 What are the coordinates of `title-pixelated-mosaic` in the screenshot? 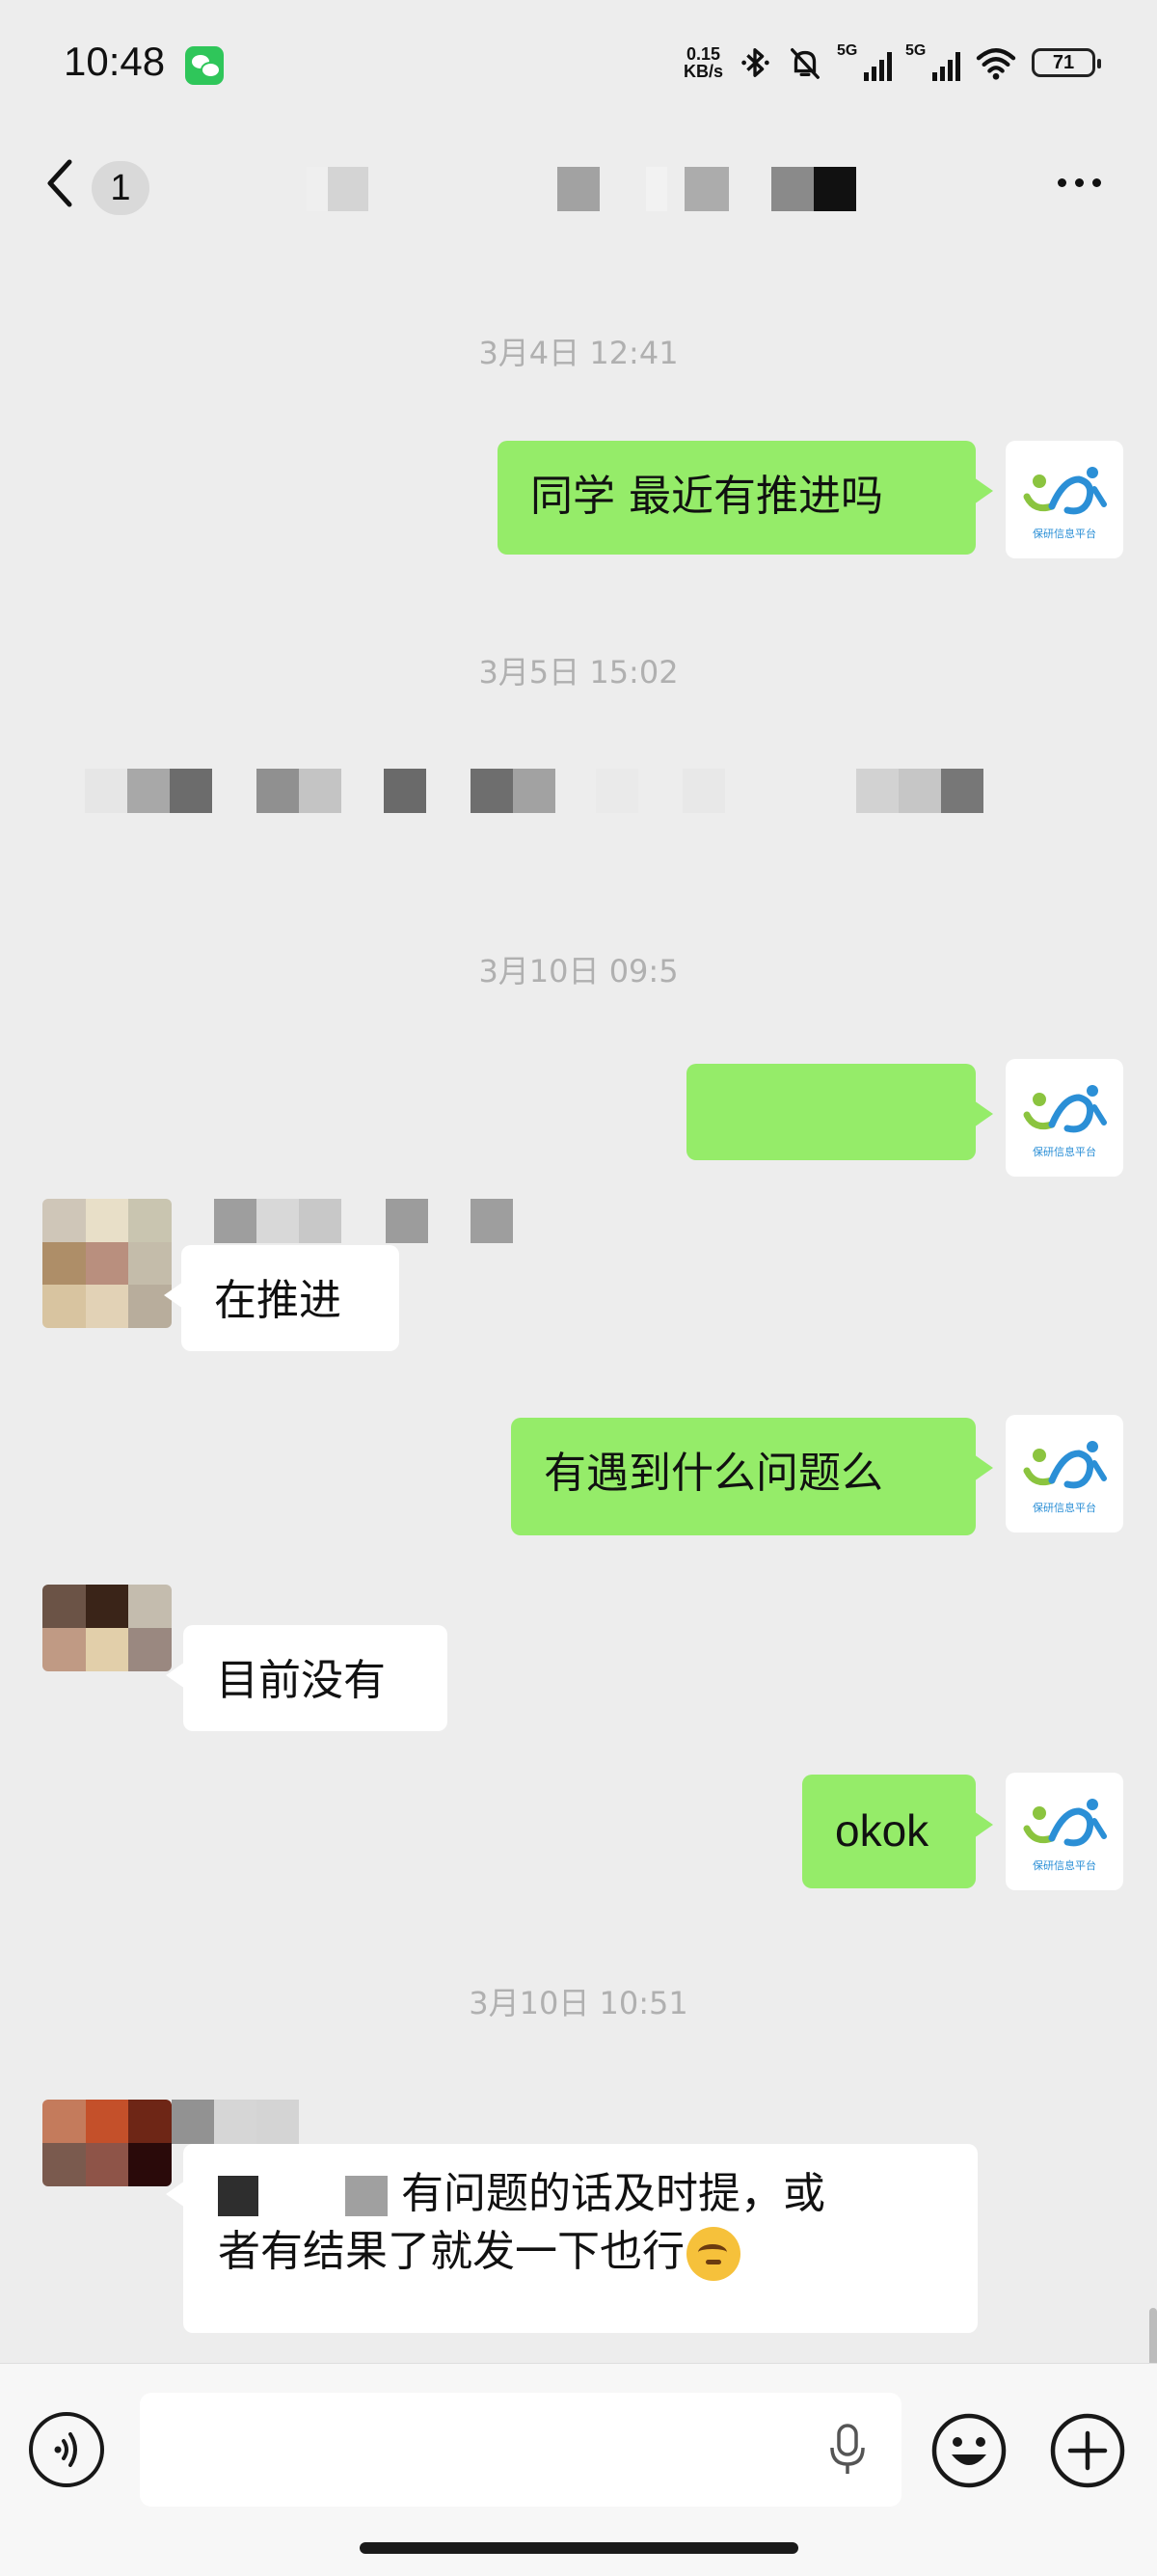 It's located at (578, 191).